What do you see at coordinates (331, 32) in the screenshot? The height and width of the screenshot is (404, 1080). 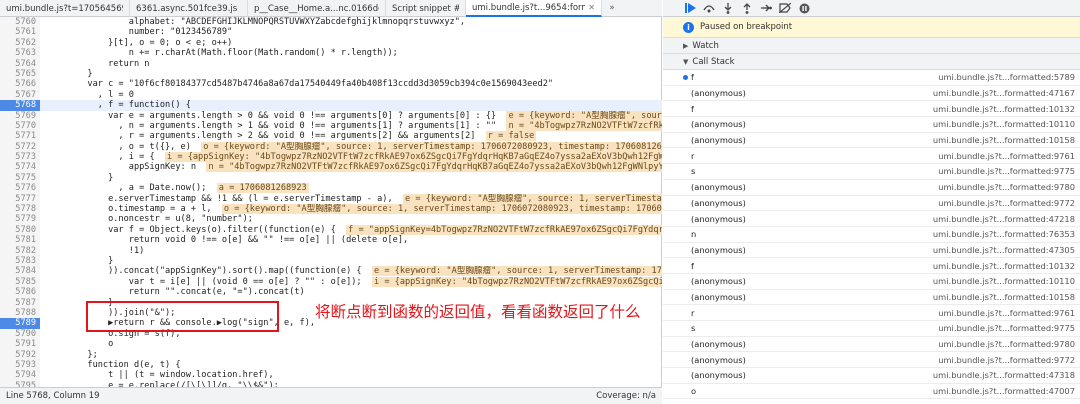 I see `code-line: 5761 number: "0123456789"` at bounding box center [331, 32].